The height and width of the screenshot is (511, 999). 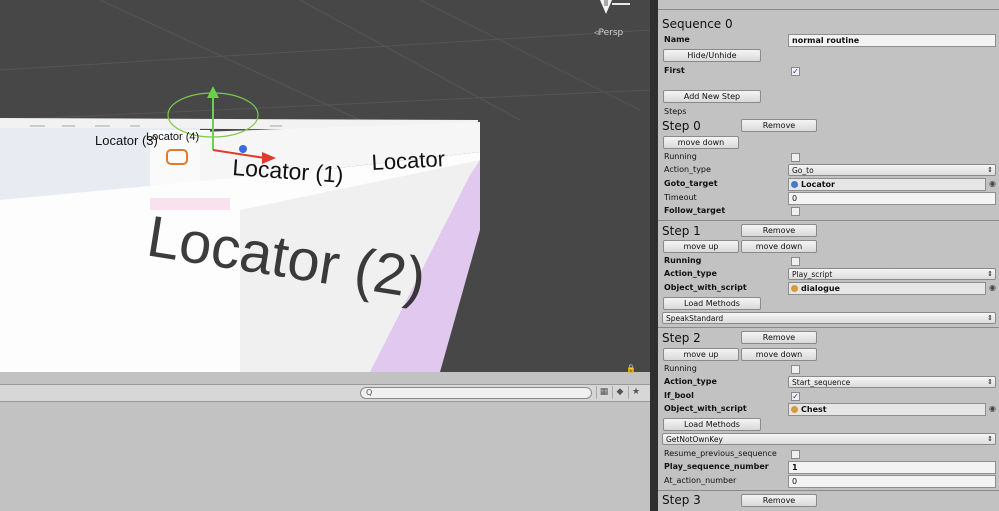 What do you see at coordinates (608, 33) in the screenshot?
I see `persp-label: ◃Persp` at bounding box center [608, 33].